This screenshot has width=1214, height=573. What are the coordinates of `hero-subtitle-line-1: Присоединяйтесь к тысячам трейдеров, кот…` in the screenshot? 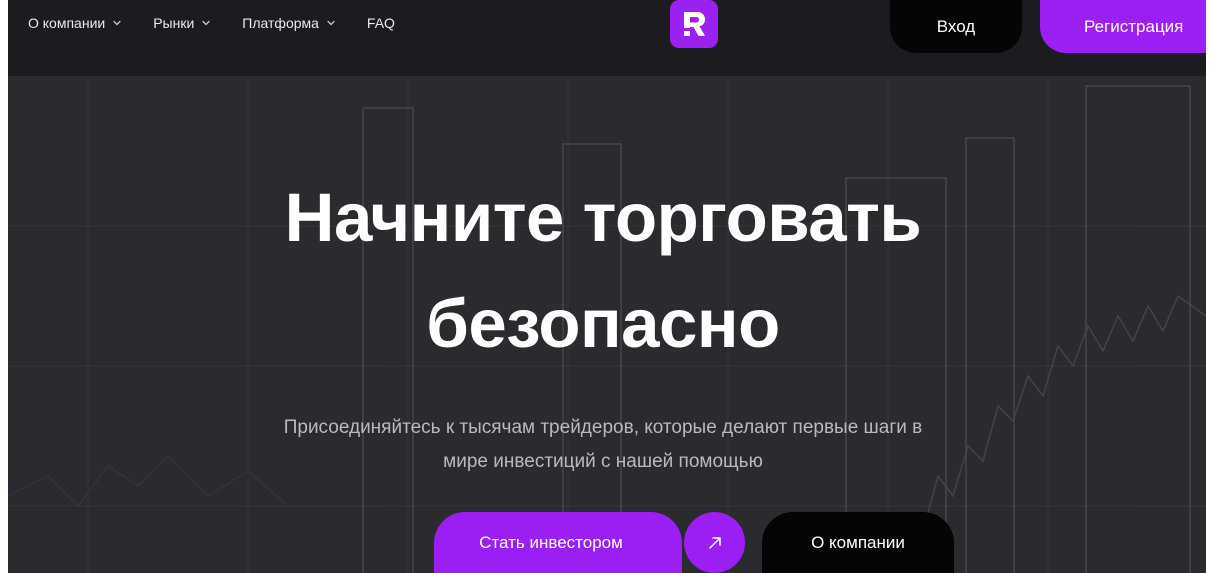 It's located at (603, 427).